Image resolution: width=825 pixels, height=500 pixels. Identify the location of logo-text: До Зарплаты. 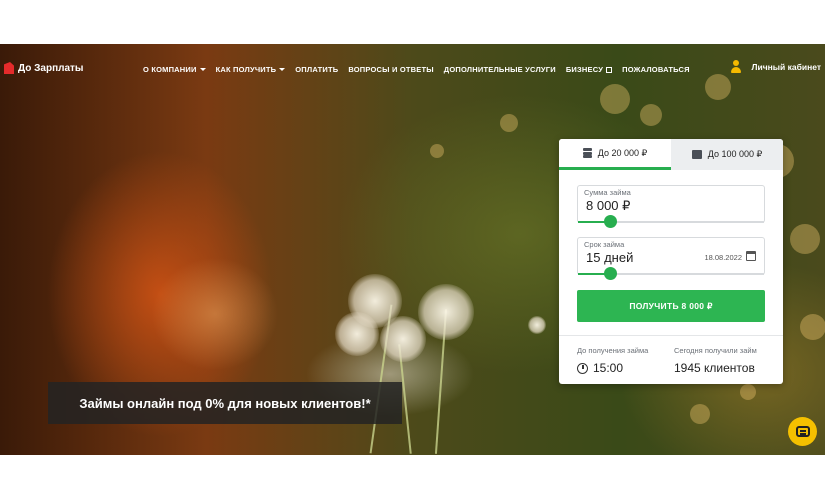
(51, 68).